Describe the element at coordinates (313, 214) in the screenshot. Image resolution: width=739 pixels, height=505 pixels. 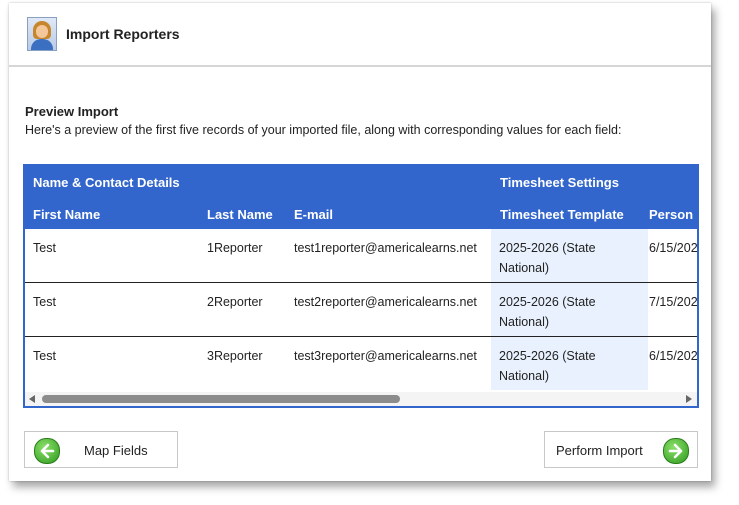
I see `column-header-email: E-mail` at that location.